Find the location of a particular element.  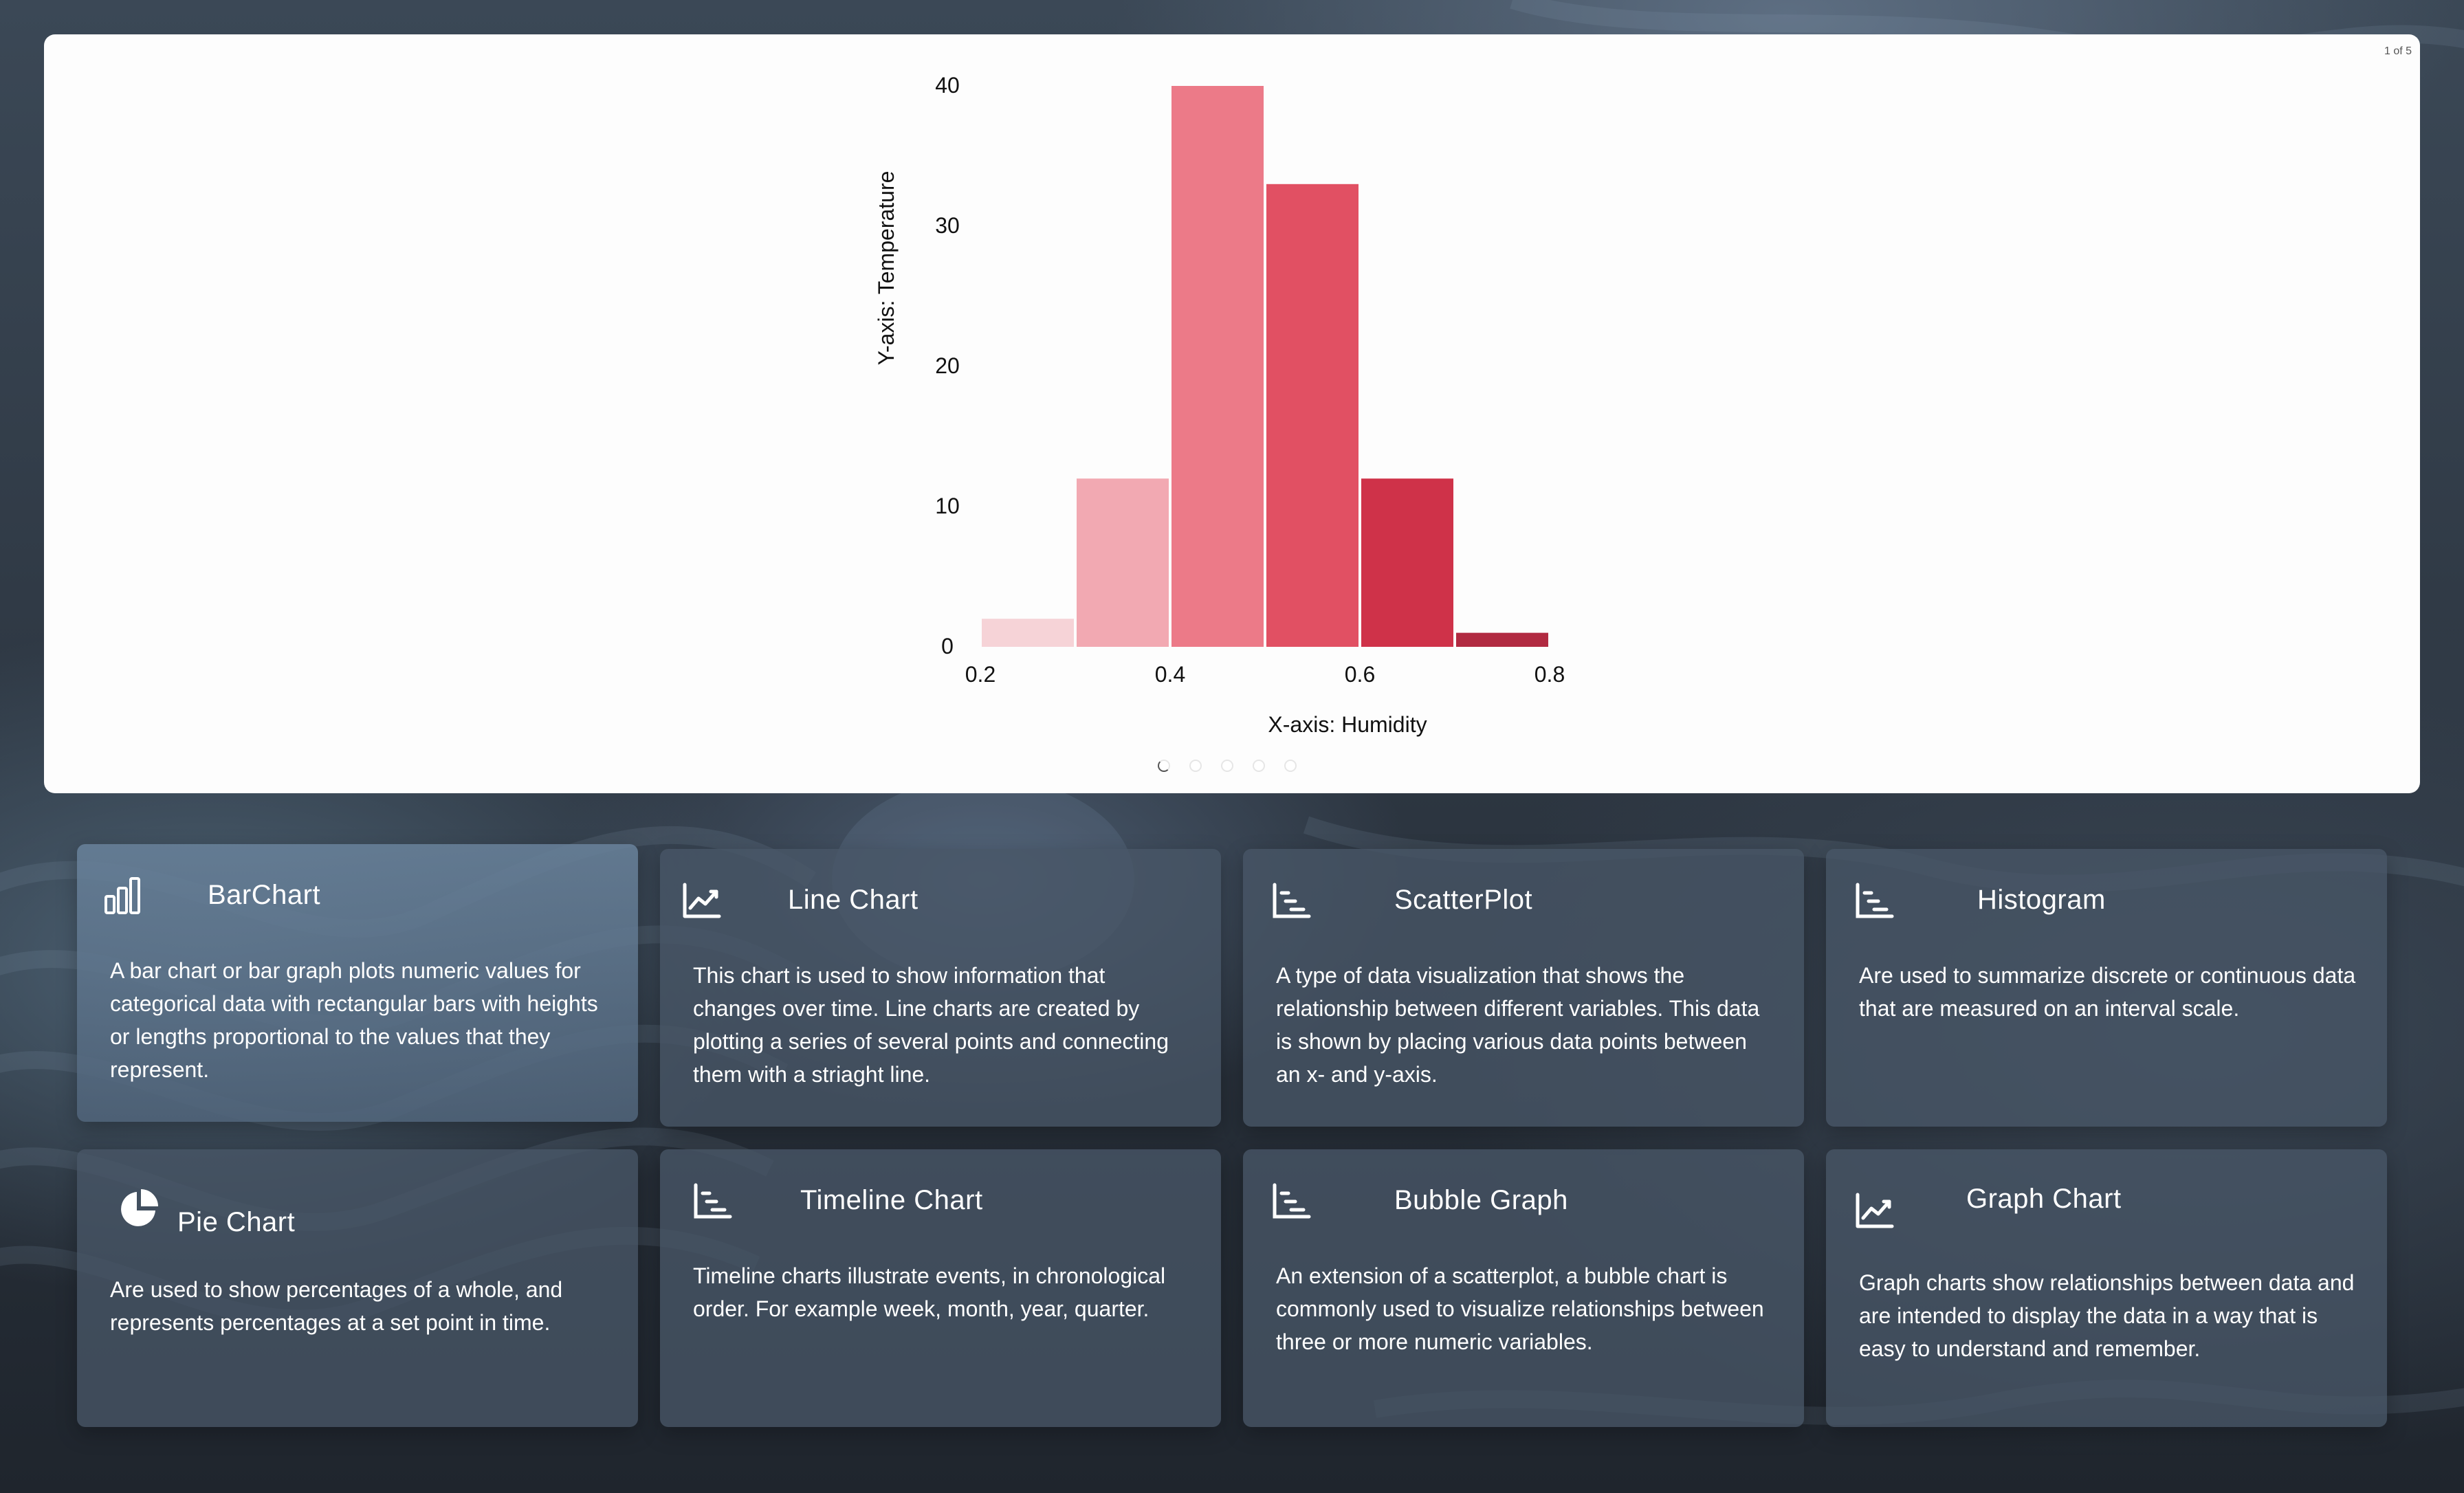

x-tick-label: 0.6 is located at coordinates (1360, 674).